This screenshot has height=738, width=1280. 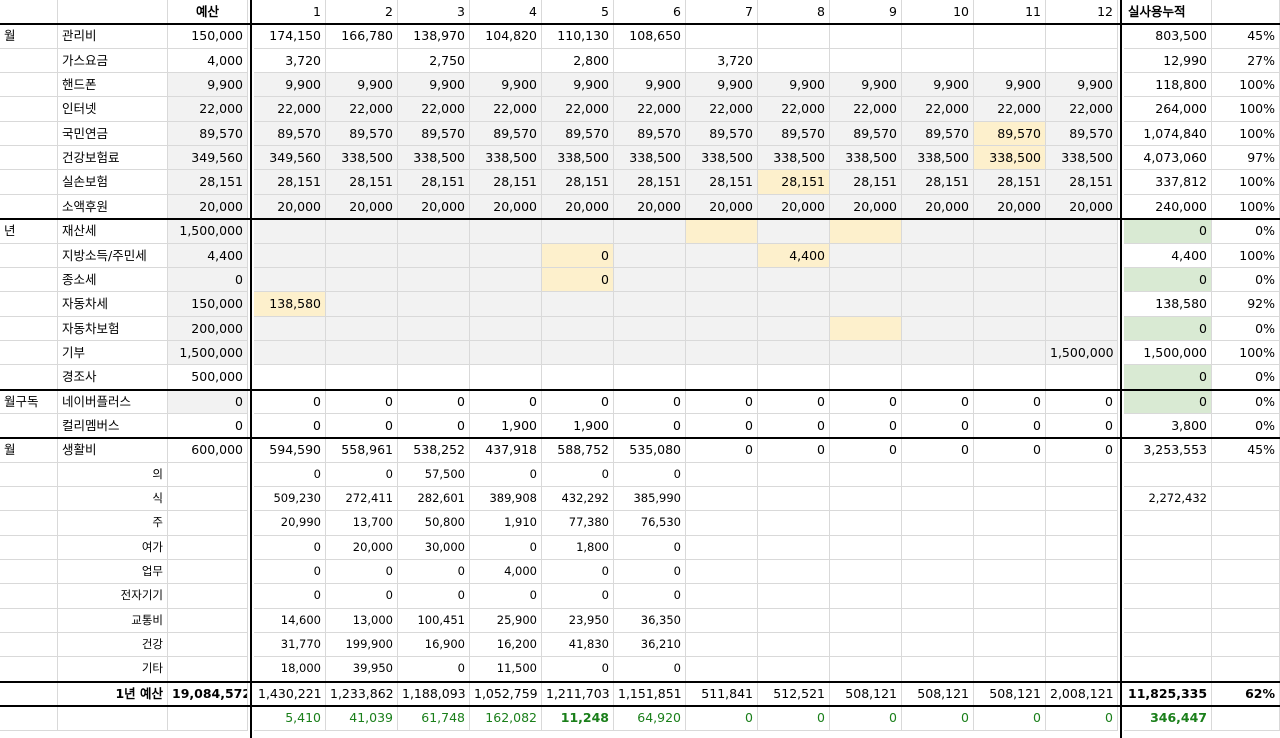 What do you see at coordinates (113, 523) in the screenshot?
I see `row-label-cell: 주` at bounding box center [113, 523].